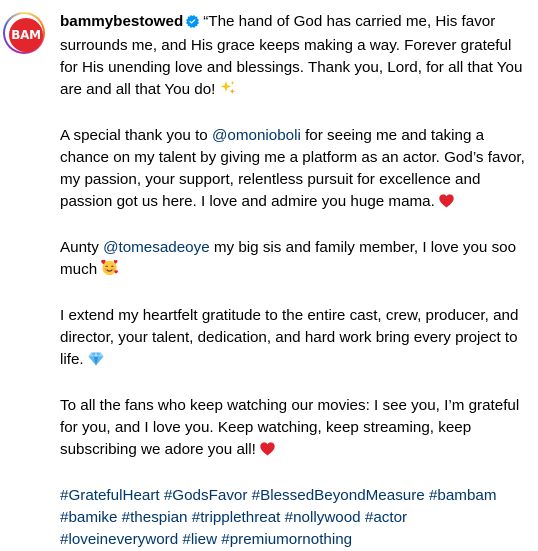  What do you see at coordinates (110, 495) in the screenshot?
I see `hashtag-link: #GratefulHeart` at bounding box center [110, 495].